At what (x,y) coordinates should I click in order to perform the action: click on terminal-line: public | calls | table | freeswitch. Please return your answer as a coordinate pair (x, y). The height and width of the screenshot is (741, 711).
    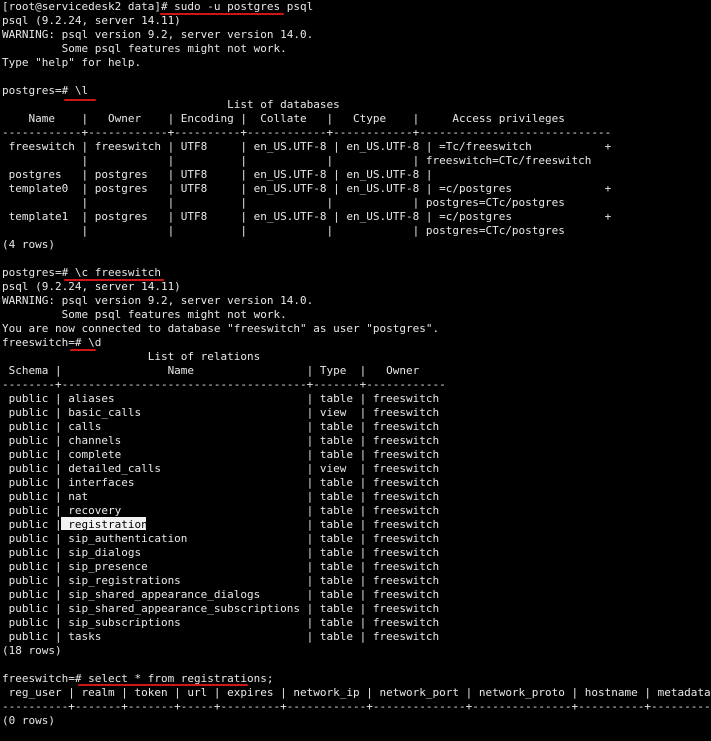
    Looking at the image, I should click on (221, 426).